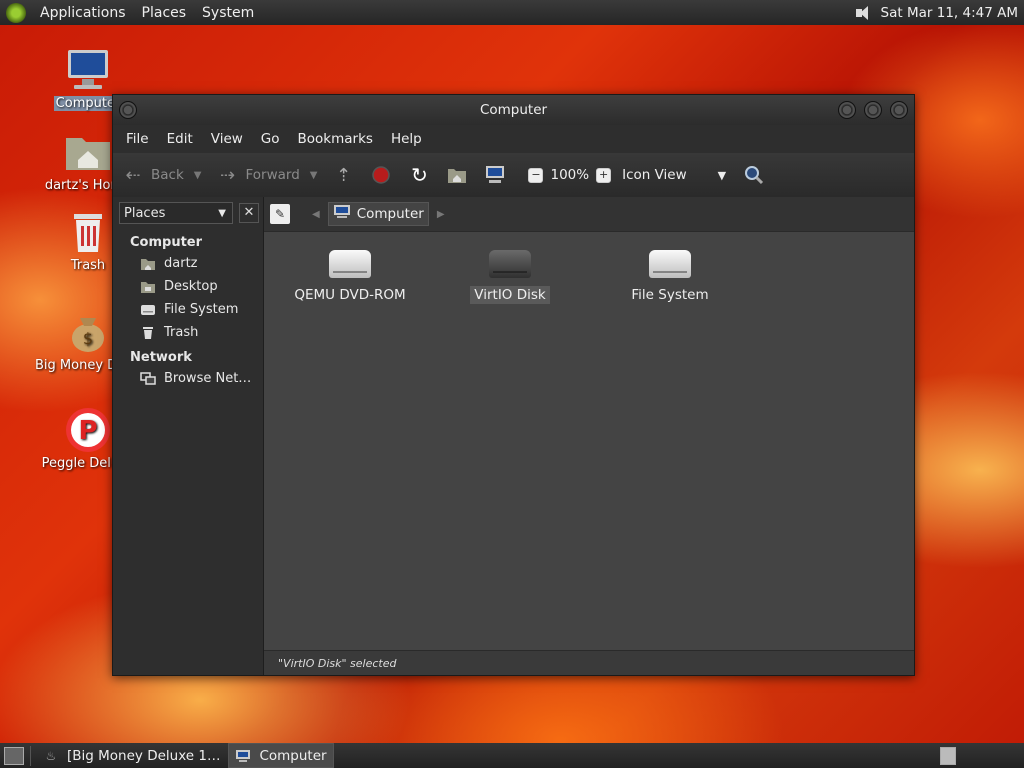 Image resolution: width=1024 pixels, height=768 pixels. I want to click on file-item-virtio-disk: VirtIO Disk, so click(510, 271).